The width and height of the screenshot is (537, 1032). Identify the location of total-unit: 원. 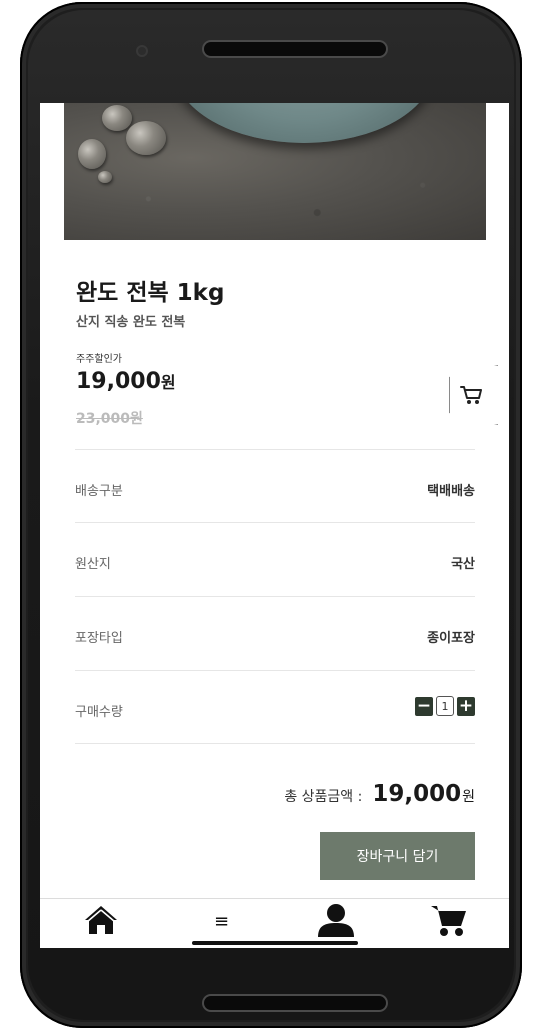
(468, 797).